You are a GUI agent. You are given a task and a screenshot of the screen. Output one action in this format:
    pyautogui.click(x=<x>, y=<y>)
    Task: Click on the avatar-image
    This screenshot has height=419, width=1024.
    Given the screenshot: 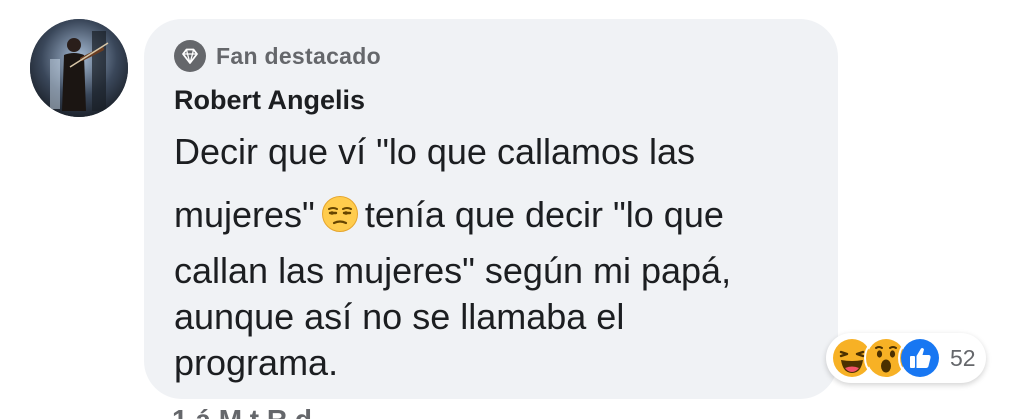 What is the action you would take?
    pyautogui.click(x=79, y=68)
    